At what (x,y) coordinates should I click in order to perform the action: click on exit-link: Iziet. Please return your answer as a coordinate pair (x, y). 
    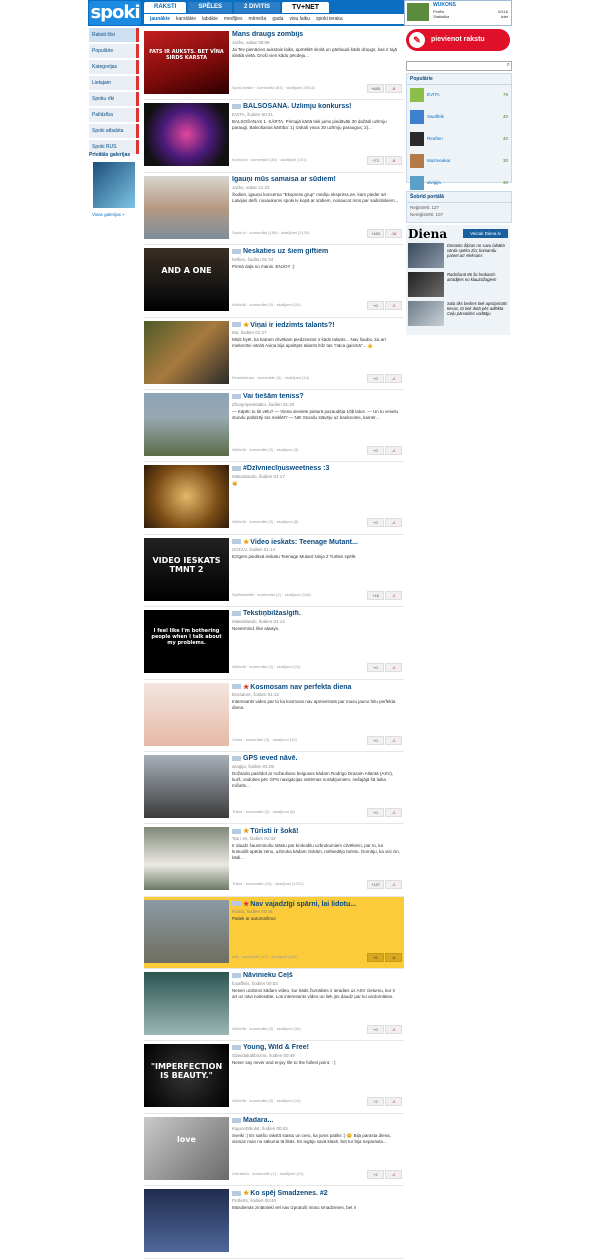
    Looking at the image, I should click on (503, 16).